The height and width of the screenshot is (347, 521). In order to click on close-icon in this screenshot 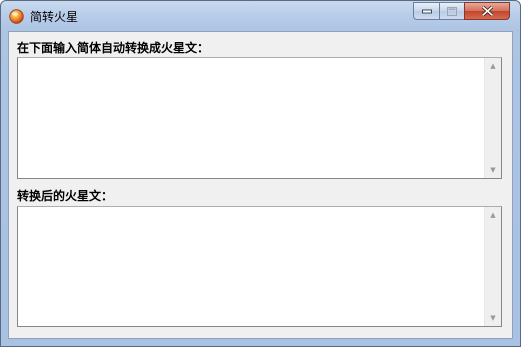, I will do `click(487, 11)`.